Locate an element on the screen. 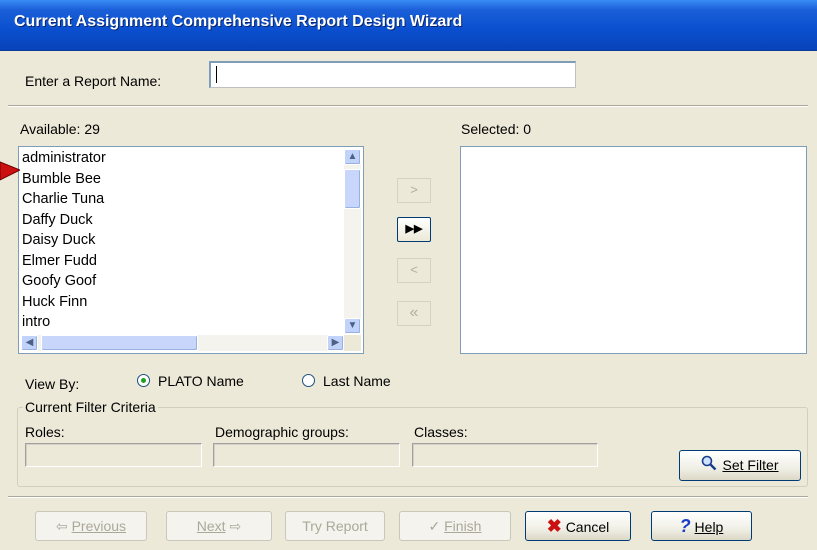  set-filter-button: Set Filter is located at coordinates (740, 465).